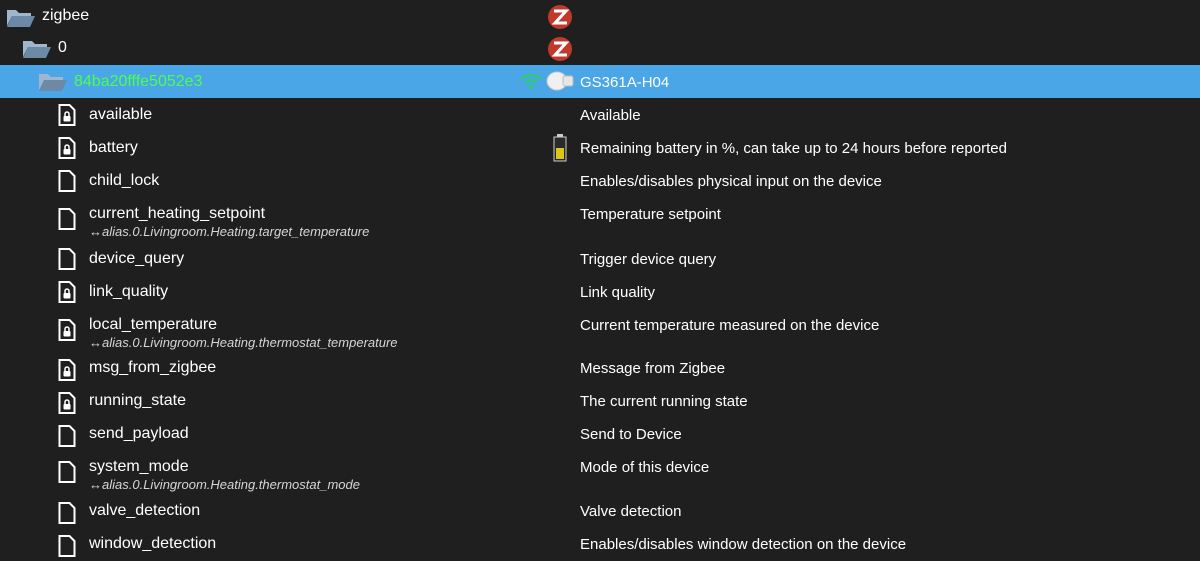 The width and height of the screenshot is (1200, 561). I want to click on state-name: current_heating_setpoint, so click(177, 213).